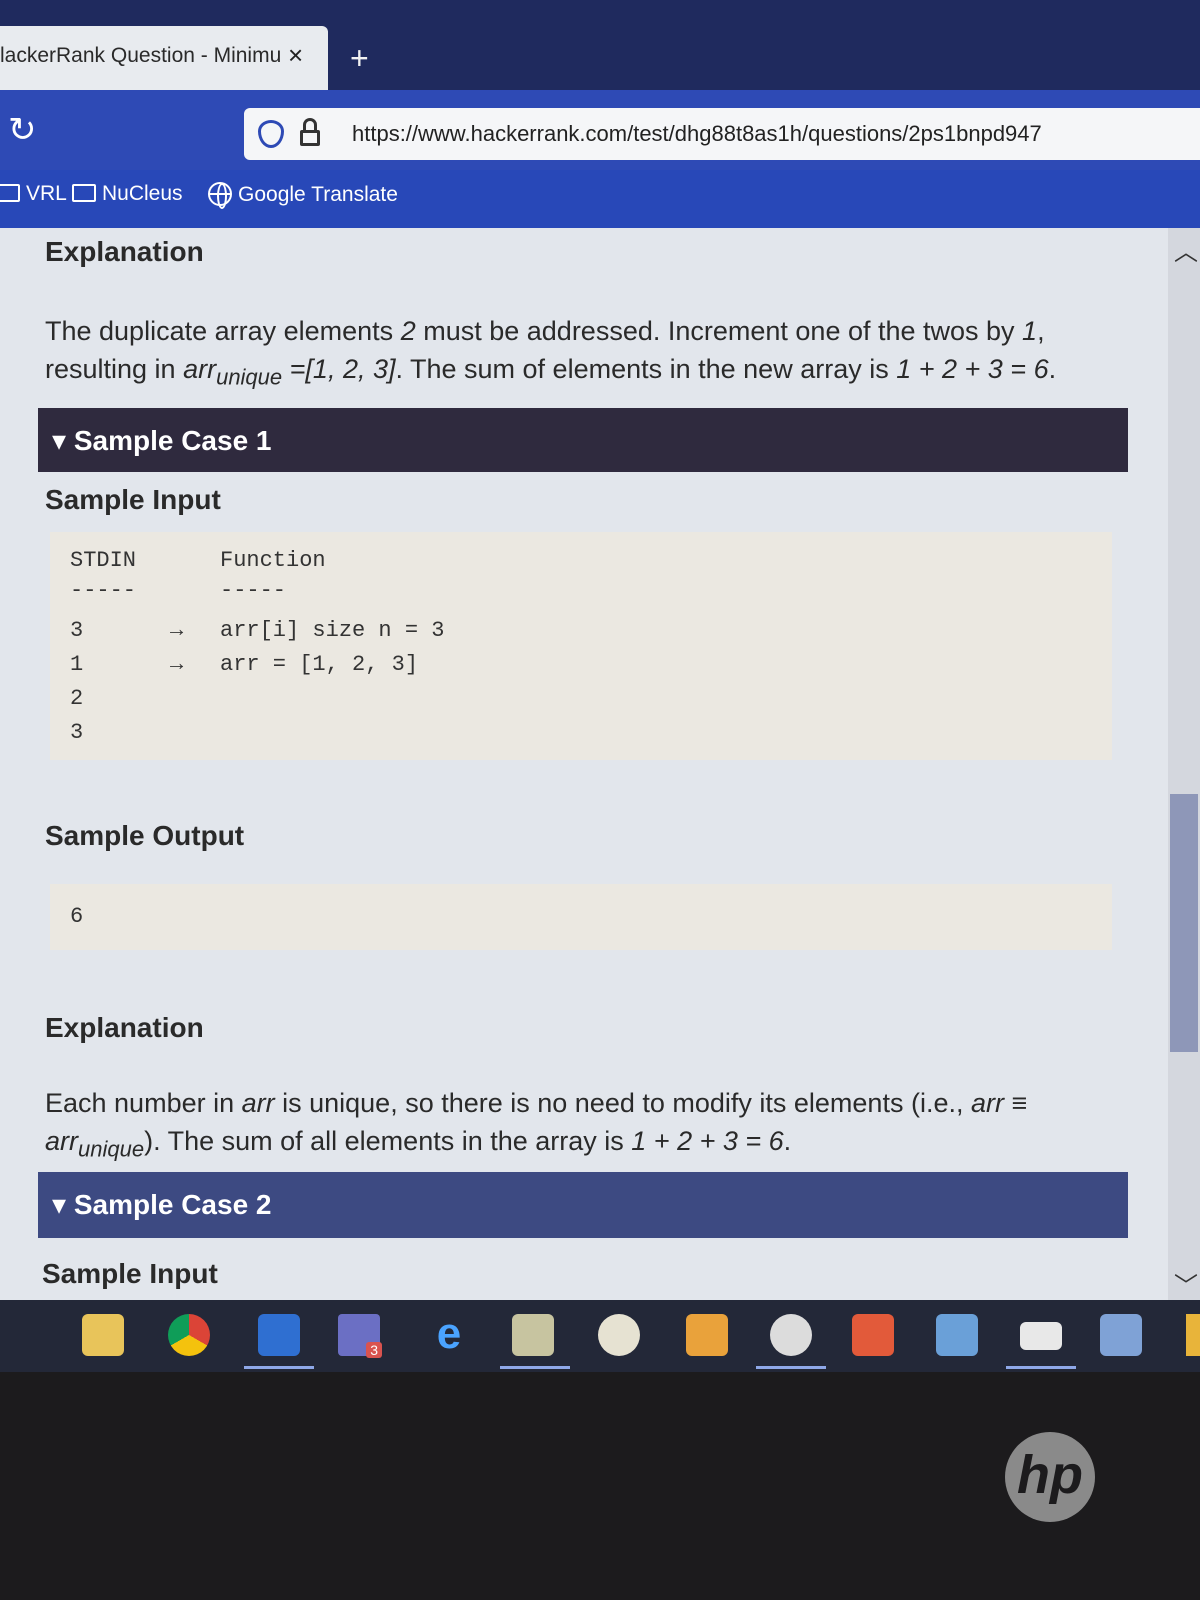  What do you see at coordinates (318, 194) in the screenshot?
I see `bookmark-label: Google Translate` at bounding box center [318, 194].